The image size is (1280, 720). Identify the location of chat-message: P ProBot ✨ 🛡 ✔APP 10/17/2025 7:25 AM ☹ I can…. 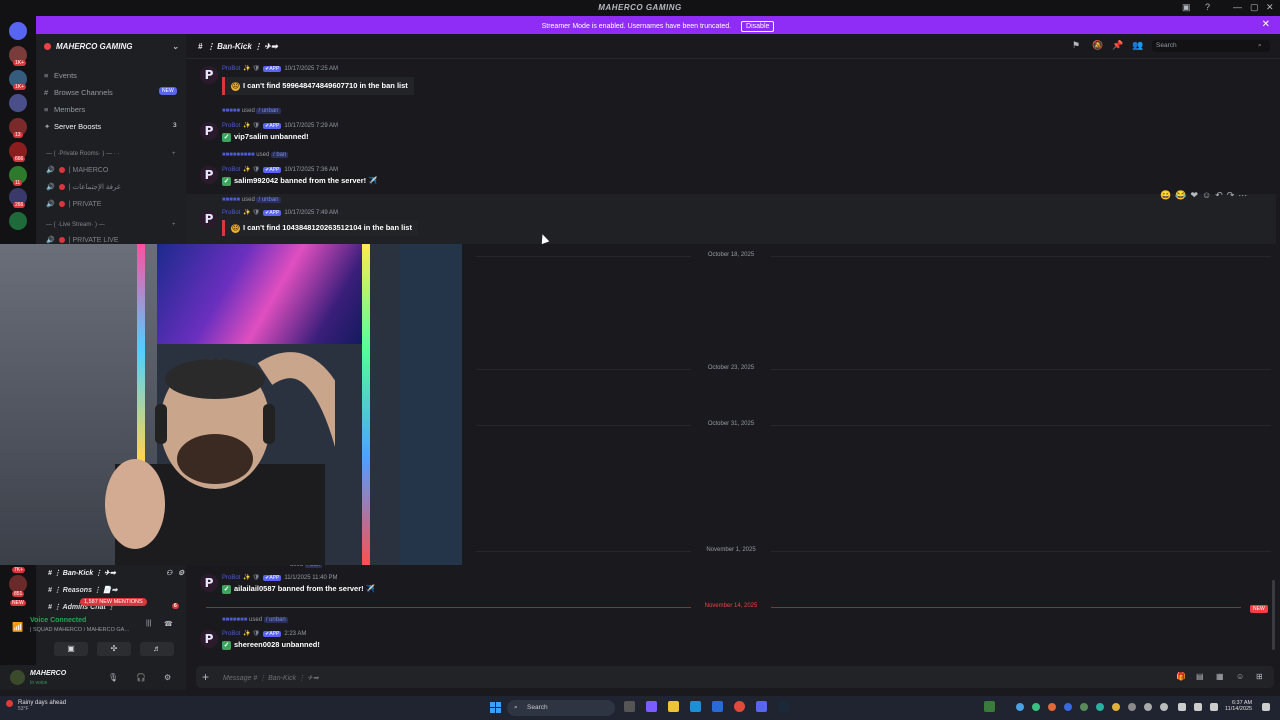
(731, 79).